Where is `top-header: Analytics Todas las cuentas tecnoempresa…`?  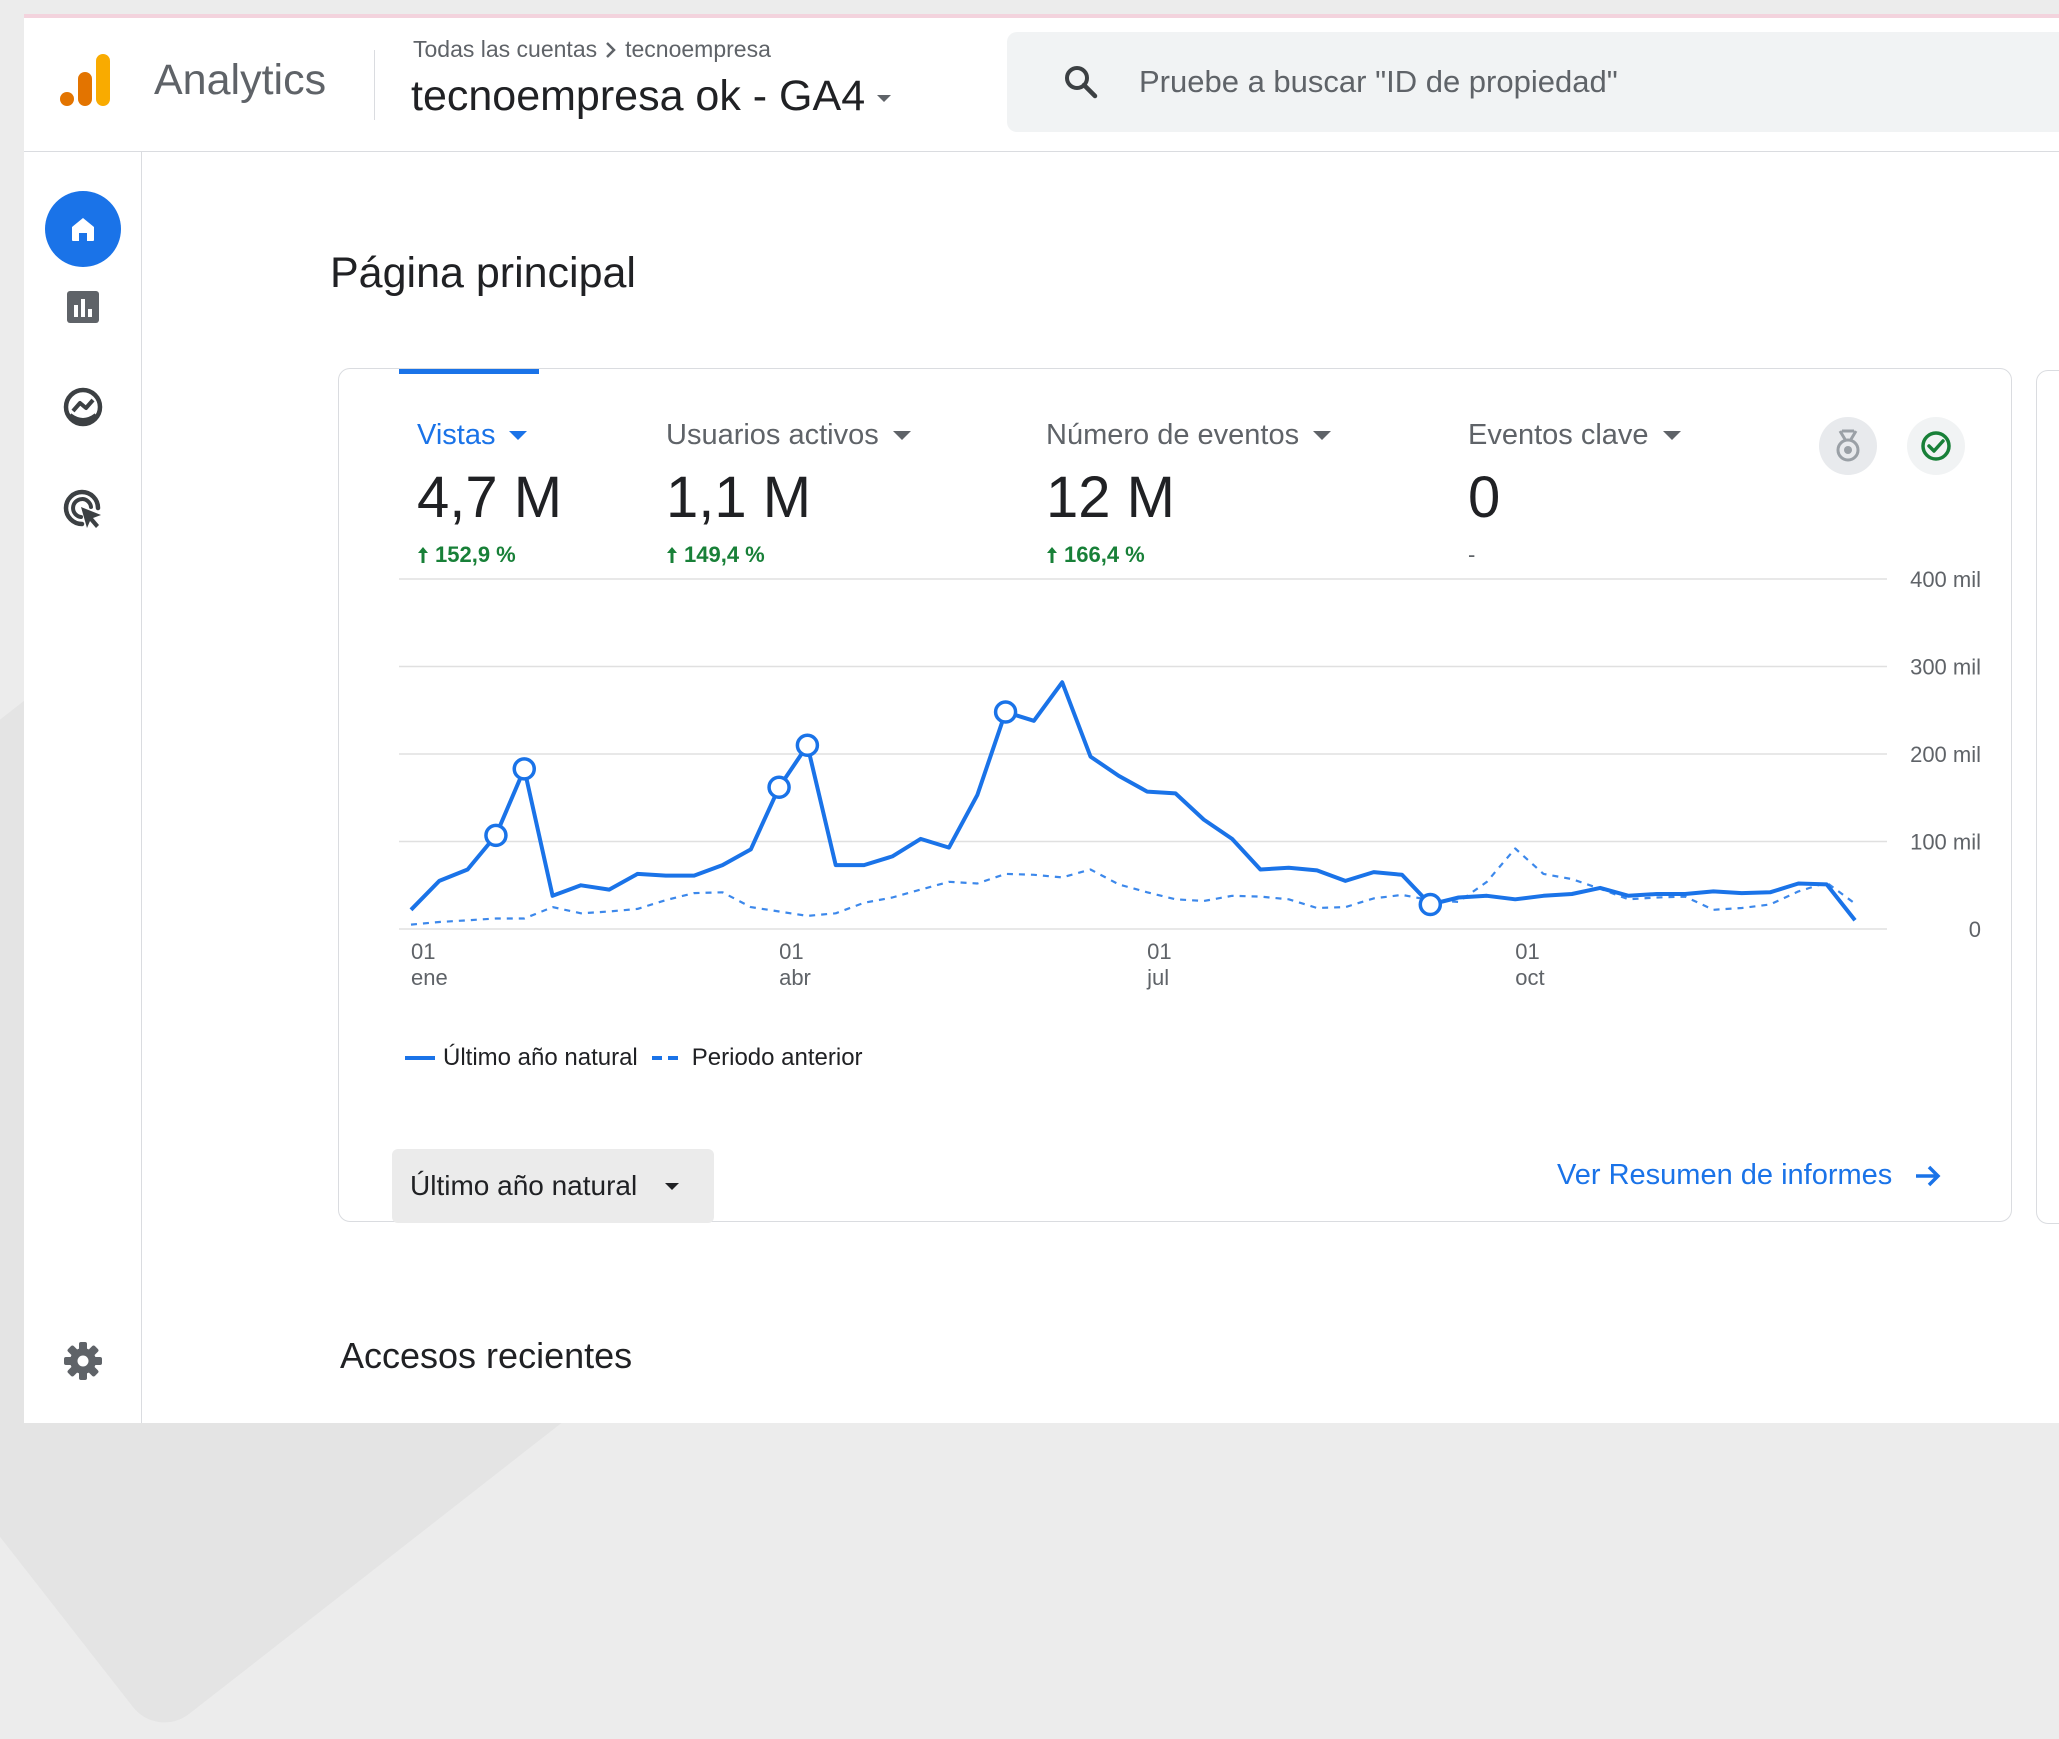
top-header: Analytics Todas las cuentas tecnoempresa… is located at coordinates (1041, 85).